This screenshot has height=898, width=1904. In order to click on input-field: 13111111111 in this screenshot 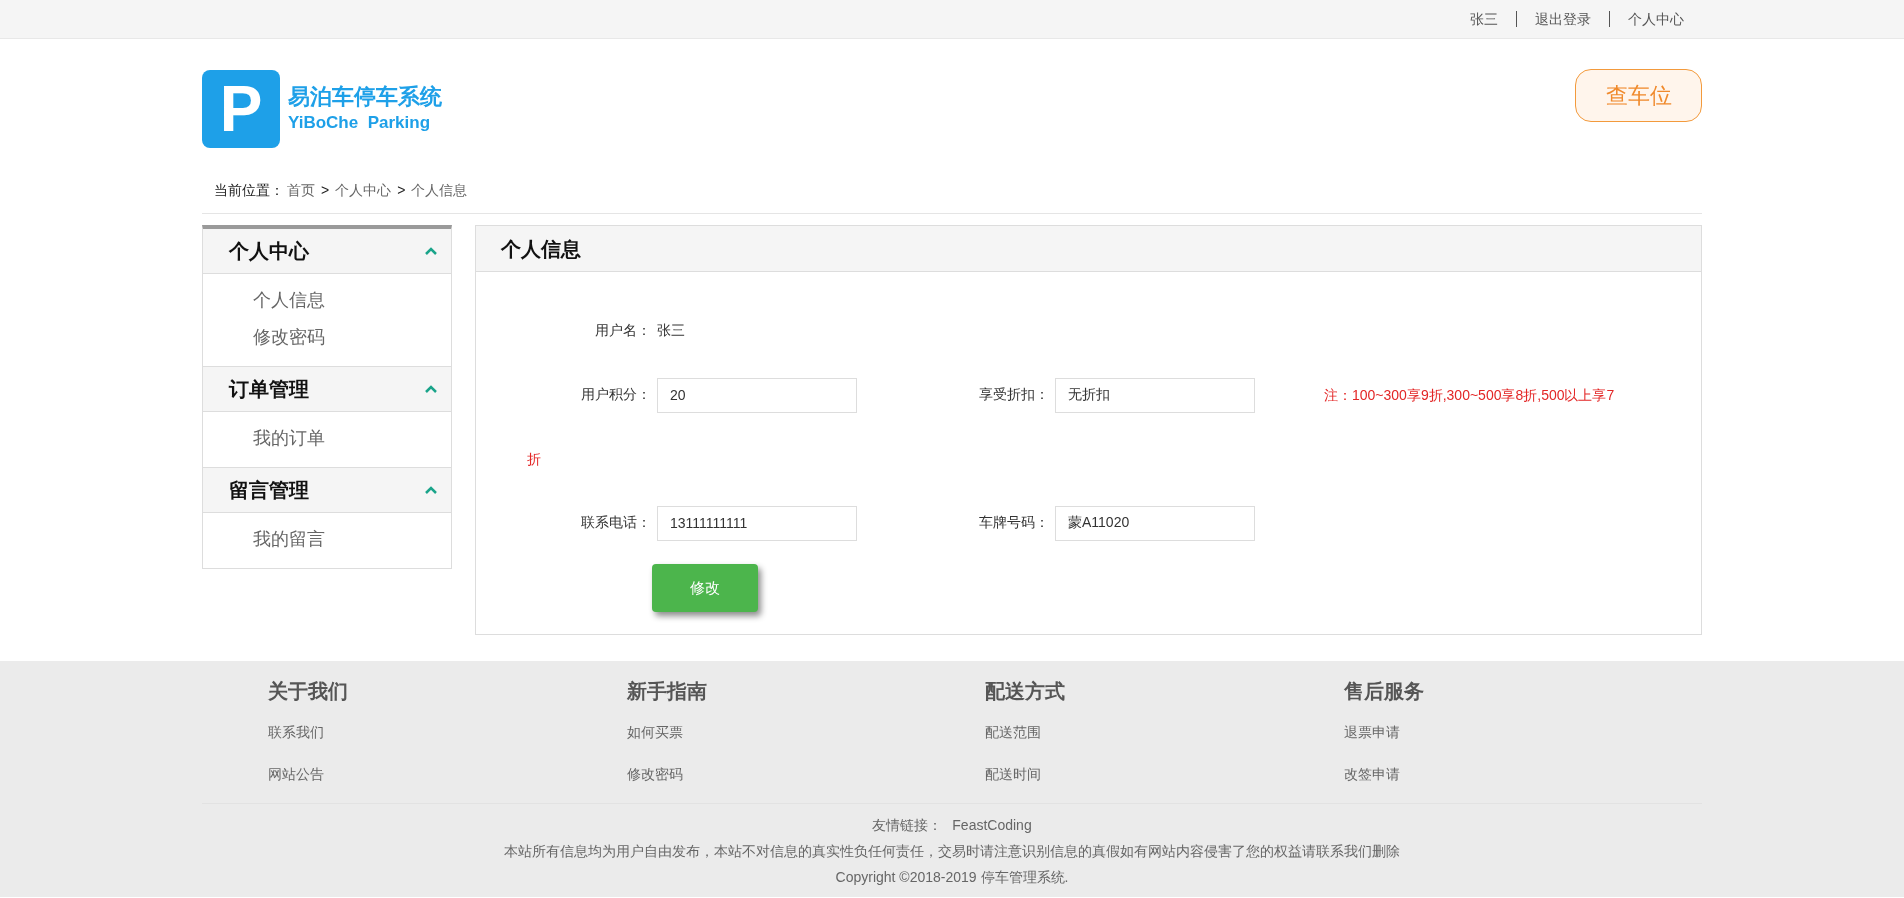, I will do `click(757, 523)`.